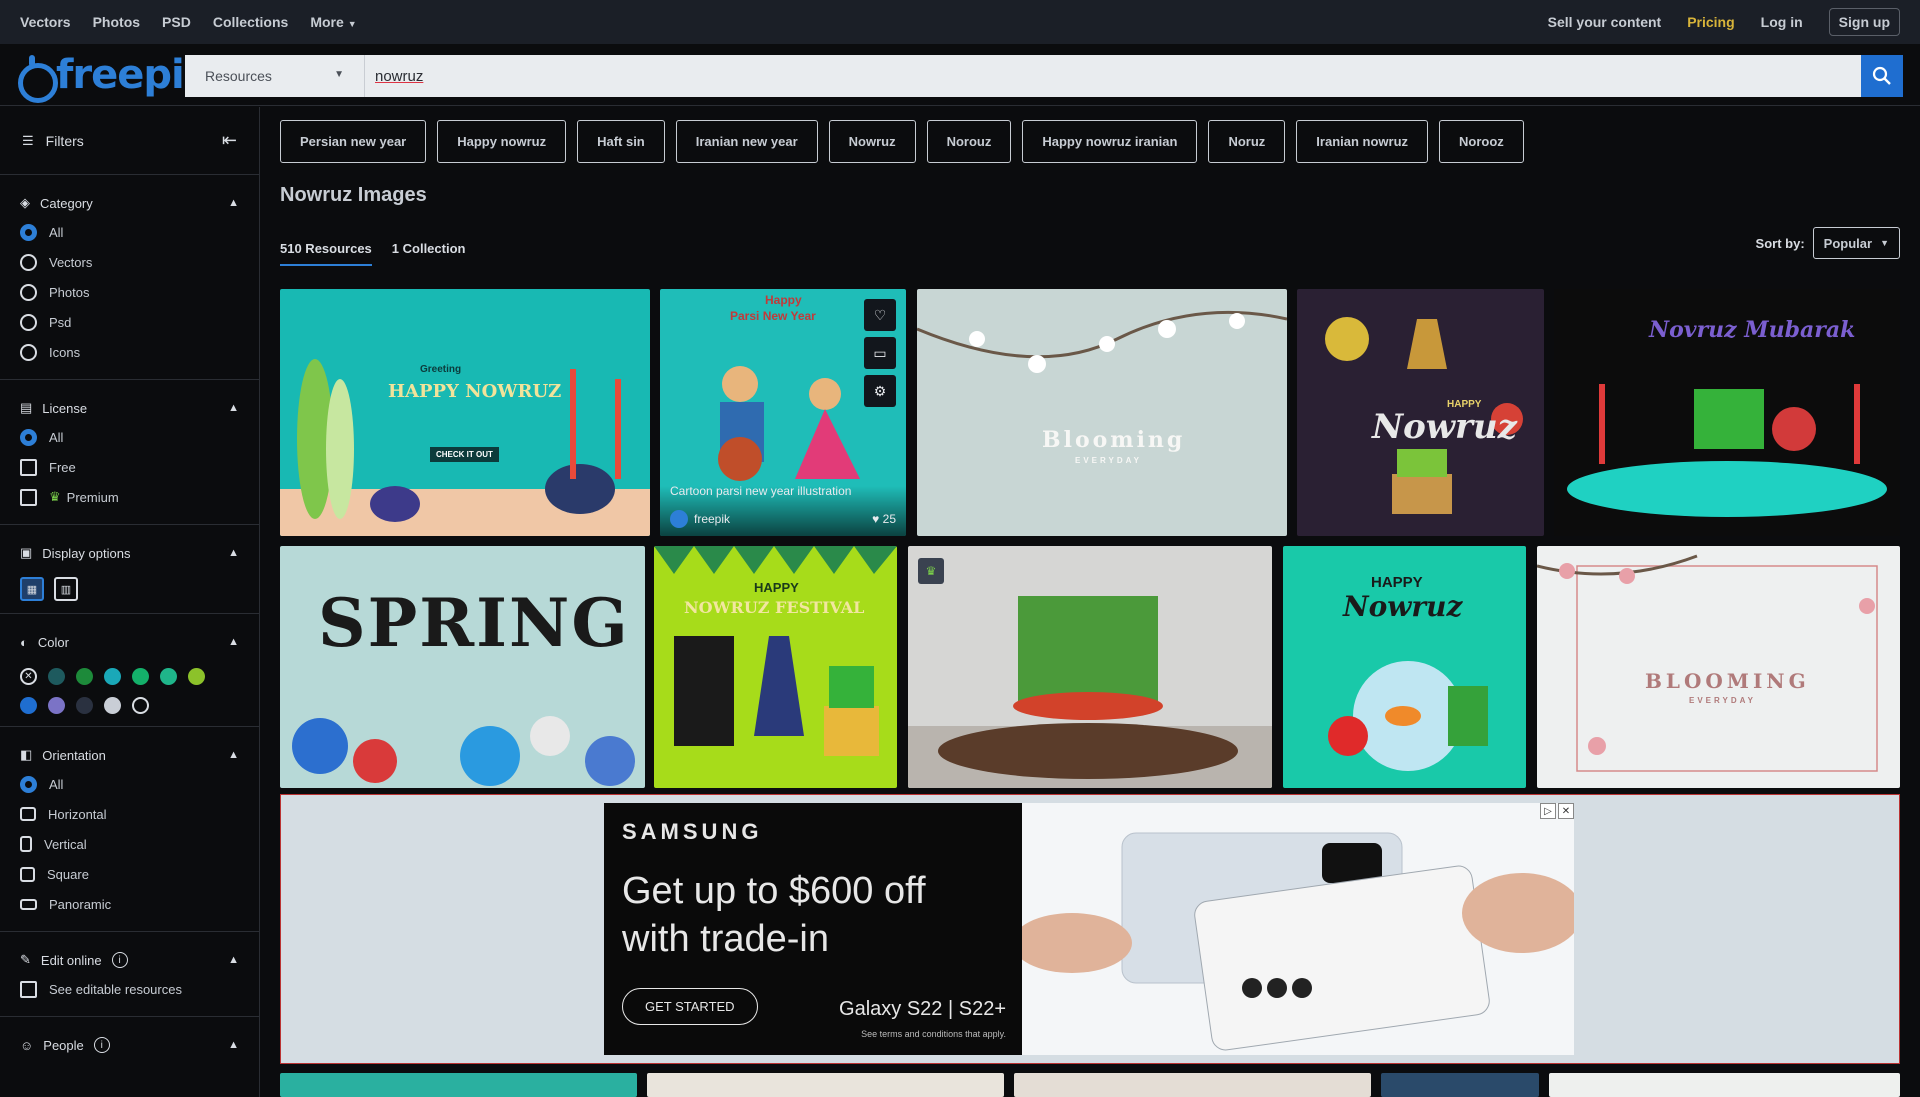 This screenshot has height=1097, width=1920. I want to click on orientation-option-square: Square, so click(129, 874).